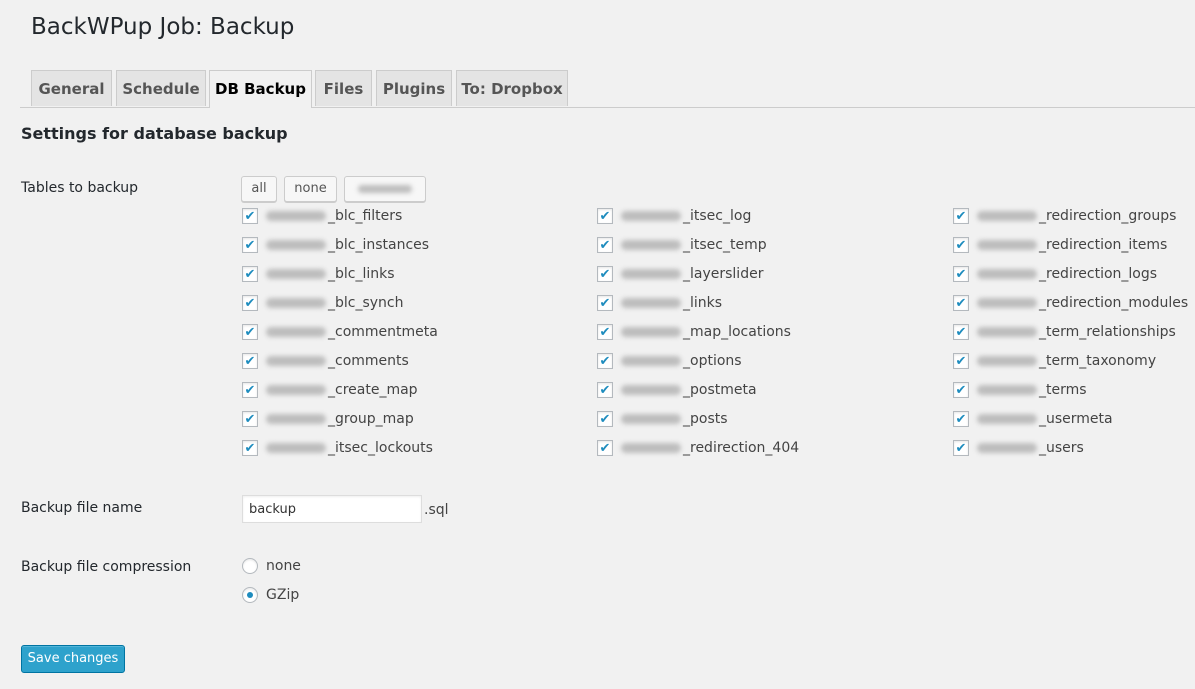 The image size is (1195, 689). I want to click on table-row: ✔ _blc_filters, so click(322, 216).